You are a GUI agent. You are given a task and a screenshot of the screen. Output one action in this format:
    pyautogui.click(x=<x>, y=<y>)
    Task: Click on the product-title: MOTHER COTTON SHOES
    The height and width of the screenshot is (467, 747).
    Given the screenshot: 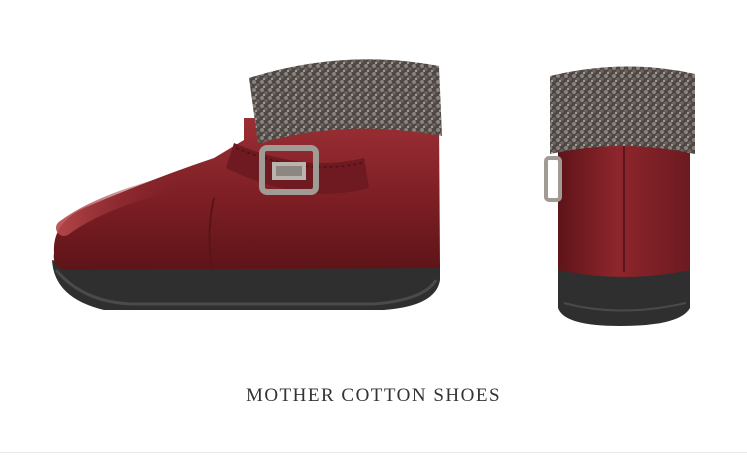 What is the action you would take?
    pyautogui.click(x=373, y=395)
    